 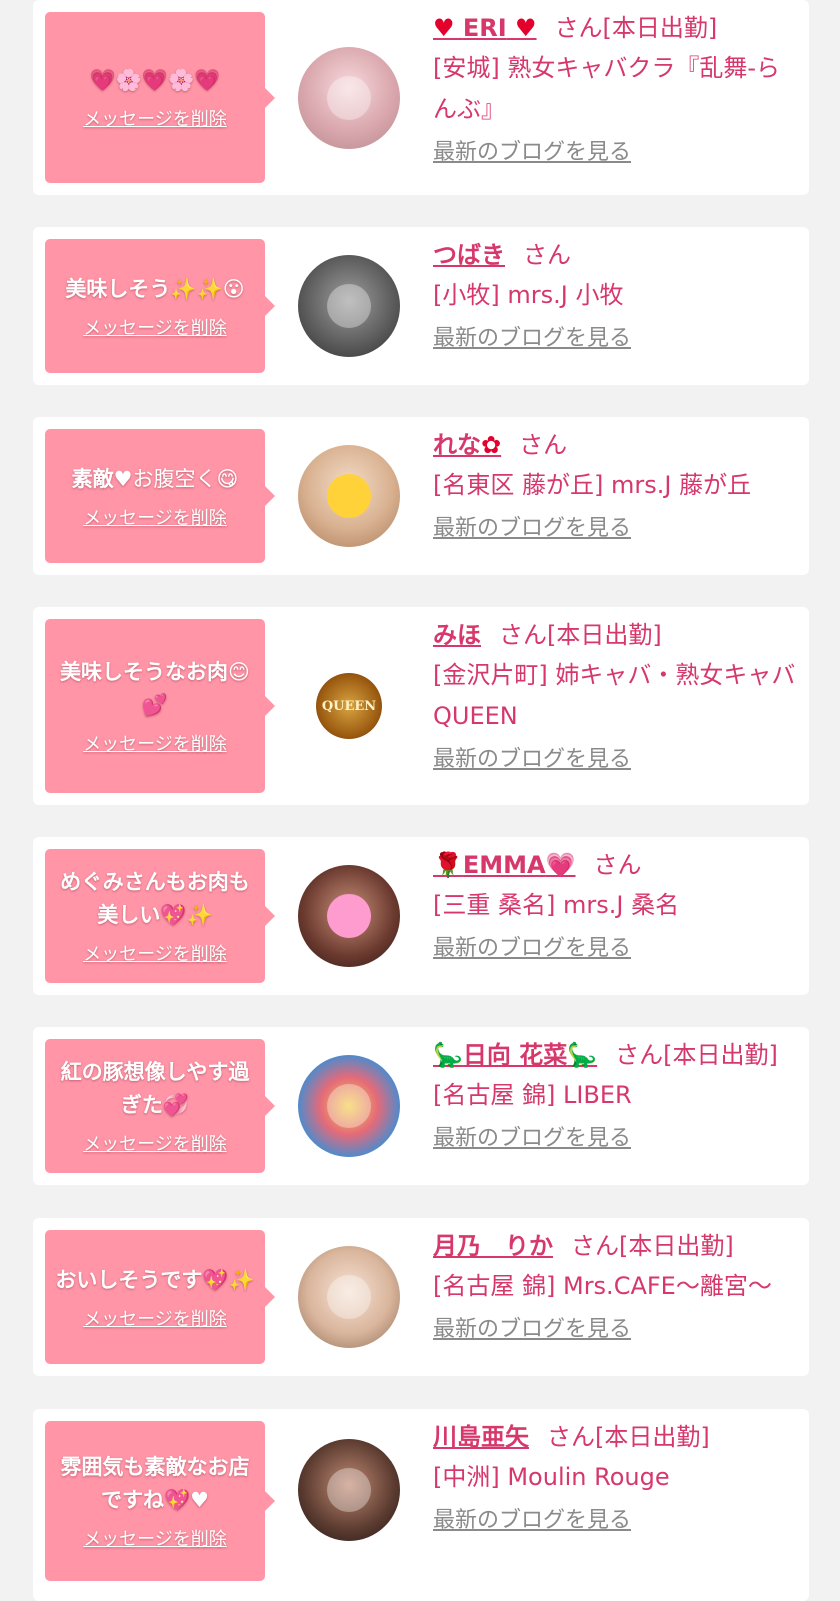 I want to click on message-bubble: 紅の豚想像しやす過ぎた💞 メッセージを削除, so click(x=160, y=1106).